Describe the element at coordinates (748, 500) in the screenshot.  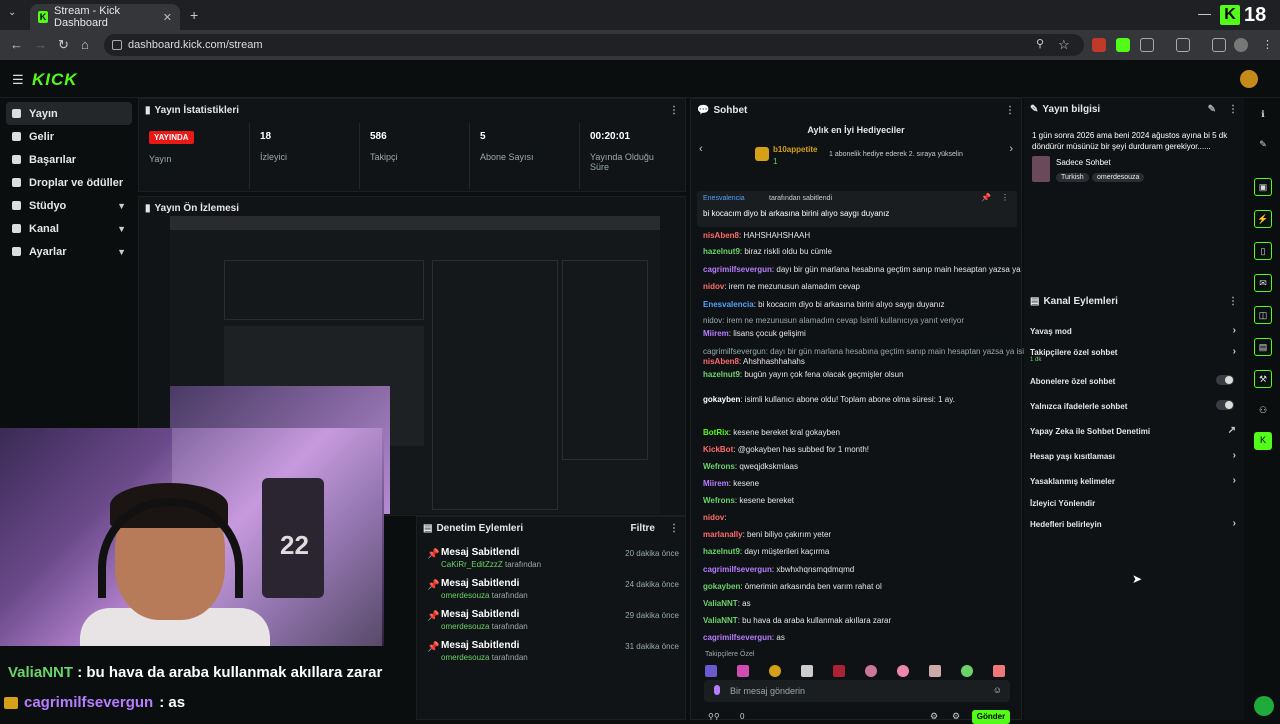
I see `chat-message: Wefrons: kesene bereket` at that location.